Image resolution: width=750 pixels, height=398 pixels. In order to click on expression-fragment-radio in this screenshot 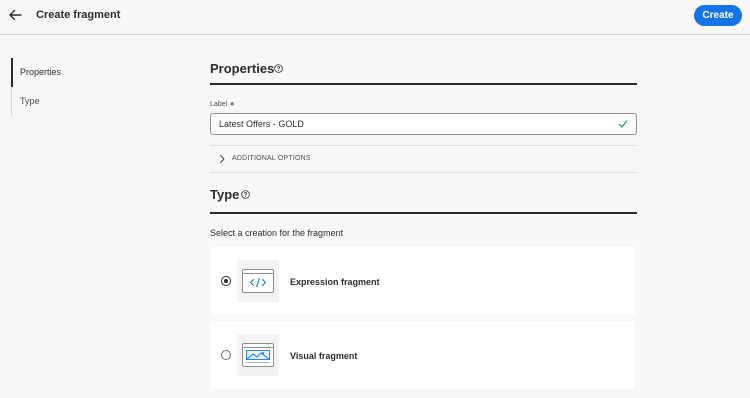, I will do `click(226, 281)`.